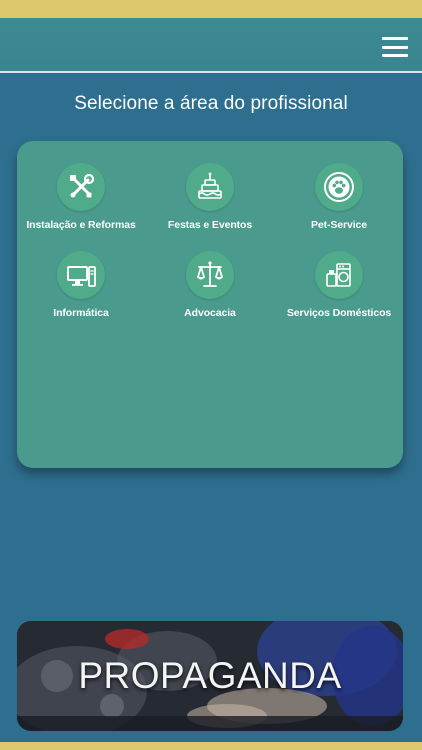 The image size is (422, 750). What do you see at coordinates (339, 187) in the screenshot?
I see `paw-icon` at bounding box center [339, 187].